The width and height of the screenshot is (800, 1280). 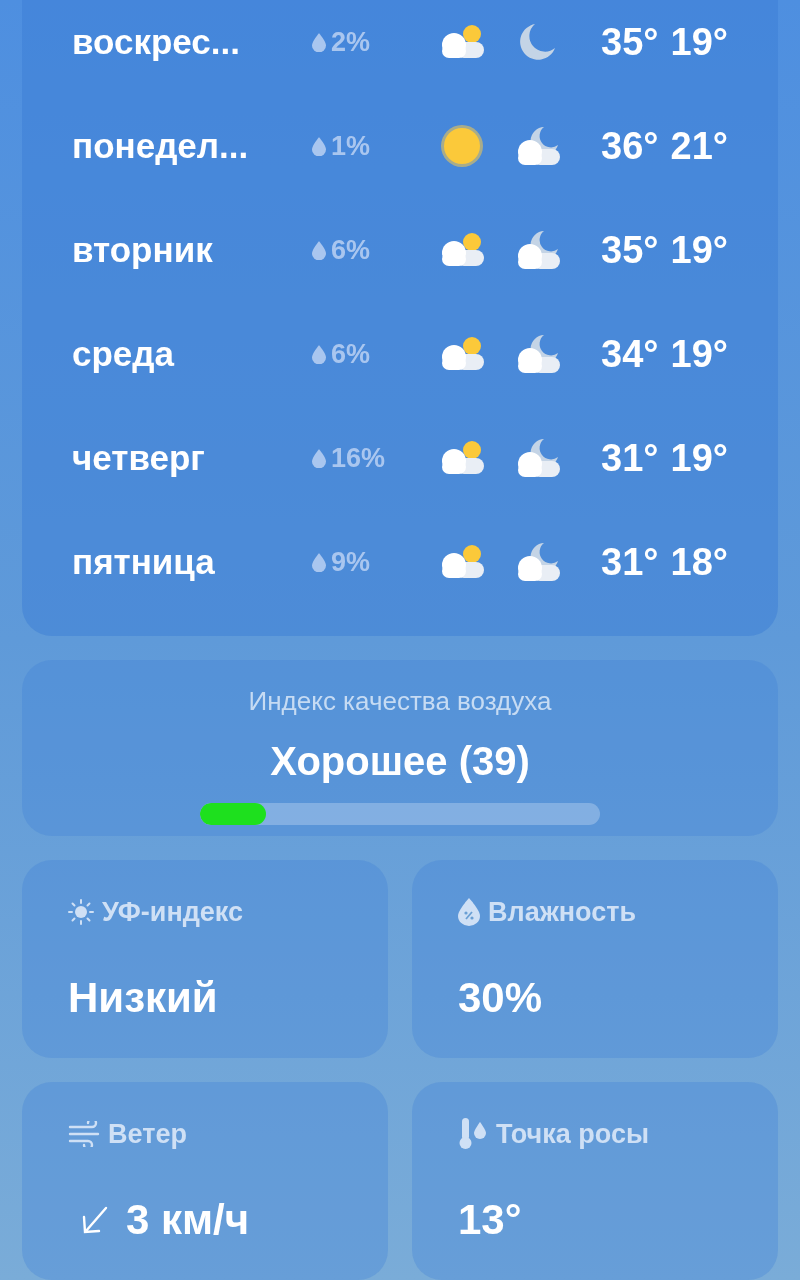 I want to click on air-quality-value: Хорошее (39), so click(x=400, y=761).